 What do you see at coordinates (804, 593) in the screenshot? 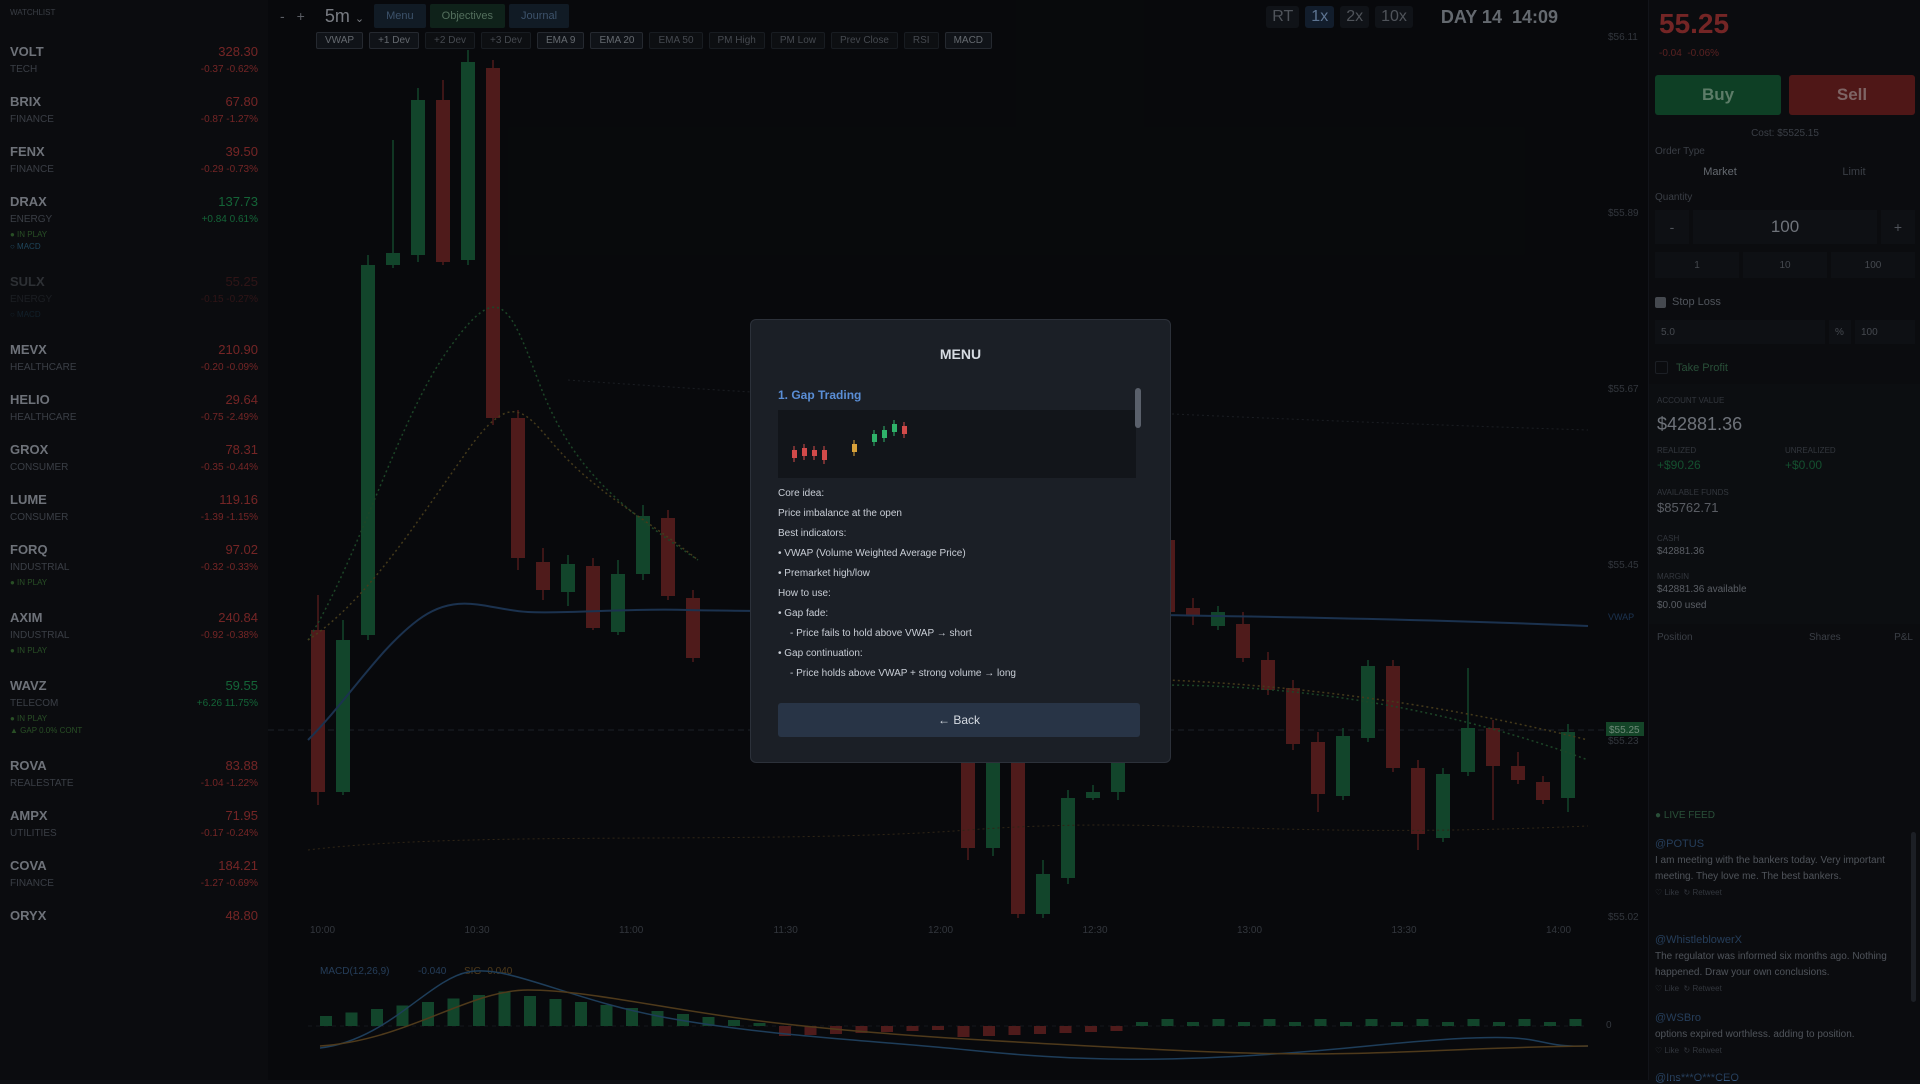
I see `menu-text-line: How to use:` at bounding box center [804, 593].